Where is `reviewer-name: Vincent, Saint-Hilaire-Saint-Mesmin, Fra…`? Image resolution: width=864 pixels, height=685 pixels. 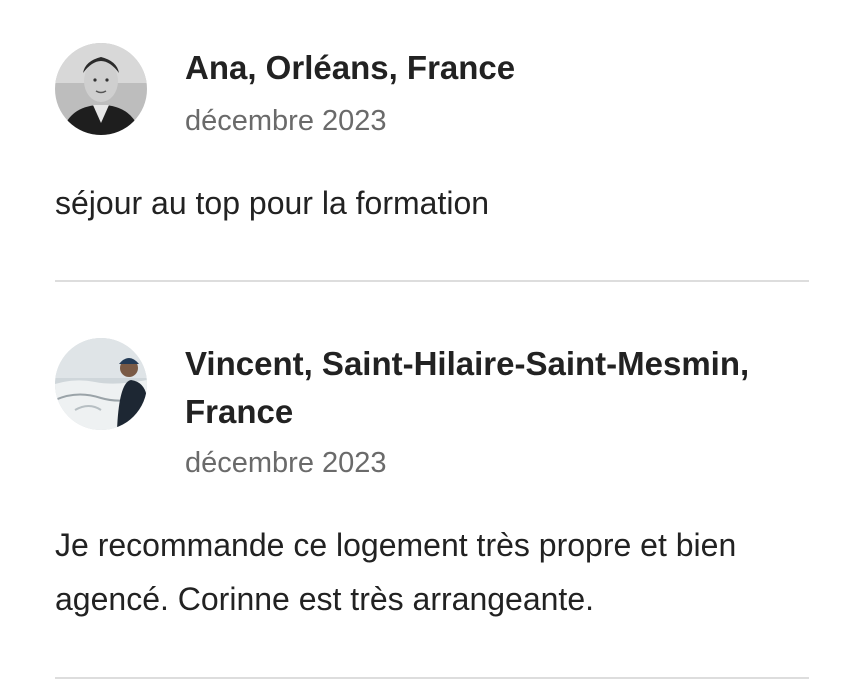 reviewer-name: Vincent, Saint-Hilaire-Saint-Mesmin, Fra… is located at coordinates (467, 387).